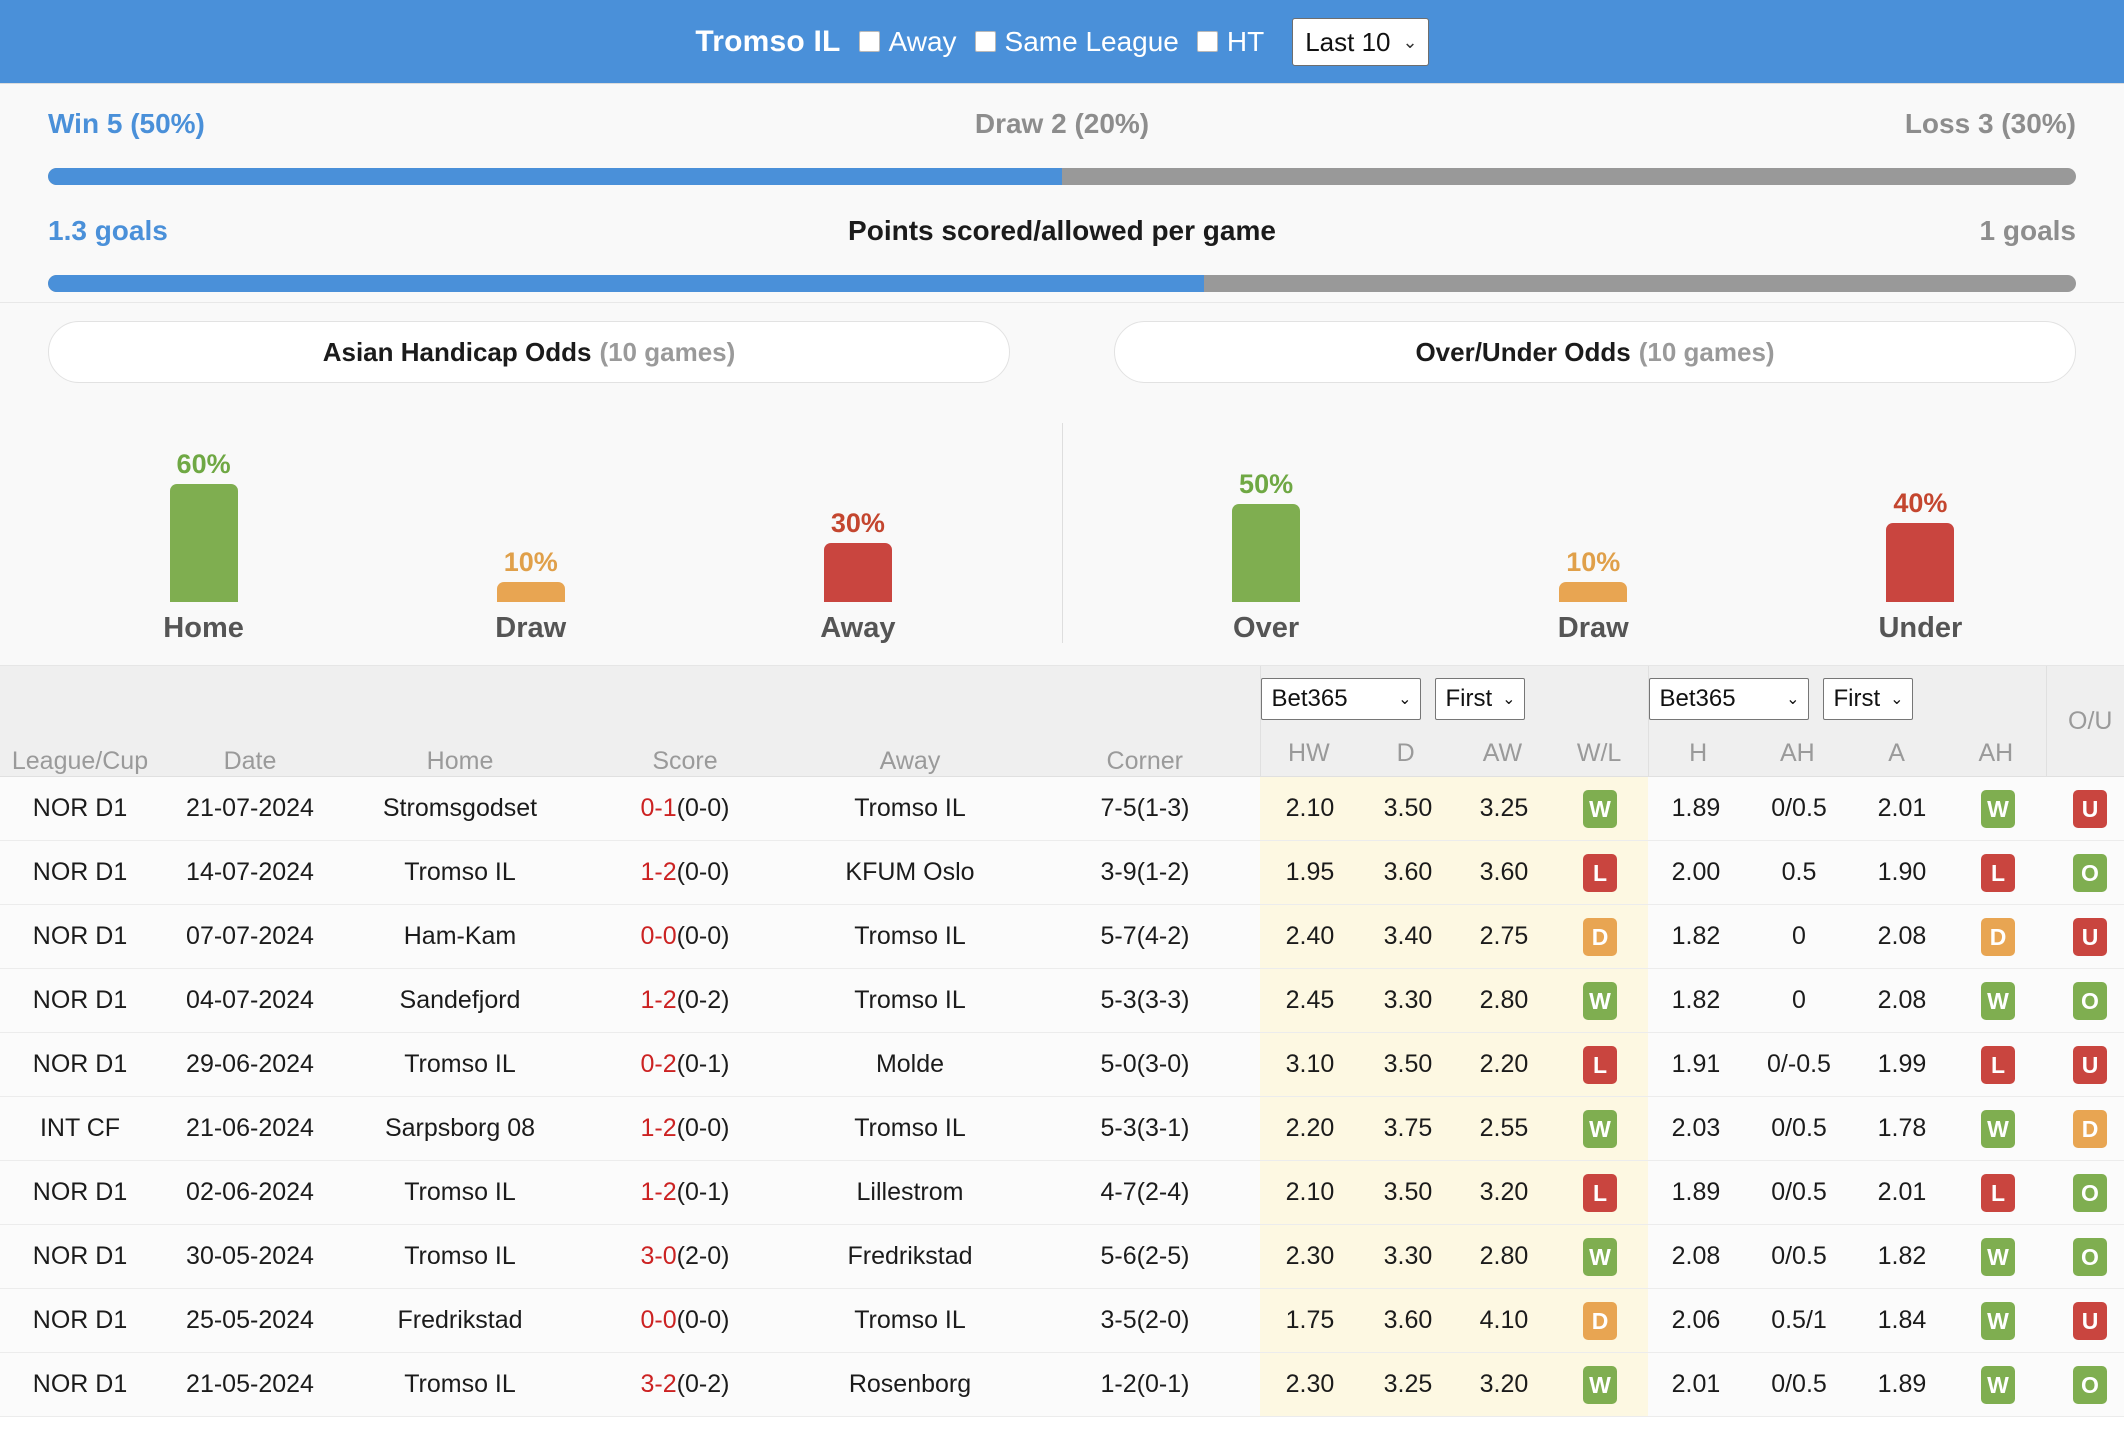  I want to click on cell-date: 04-07-2024, so click(250, 1000).